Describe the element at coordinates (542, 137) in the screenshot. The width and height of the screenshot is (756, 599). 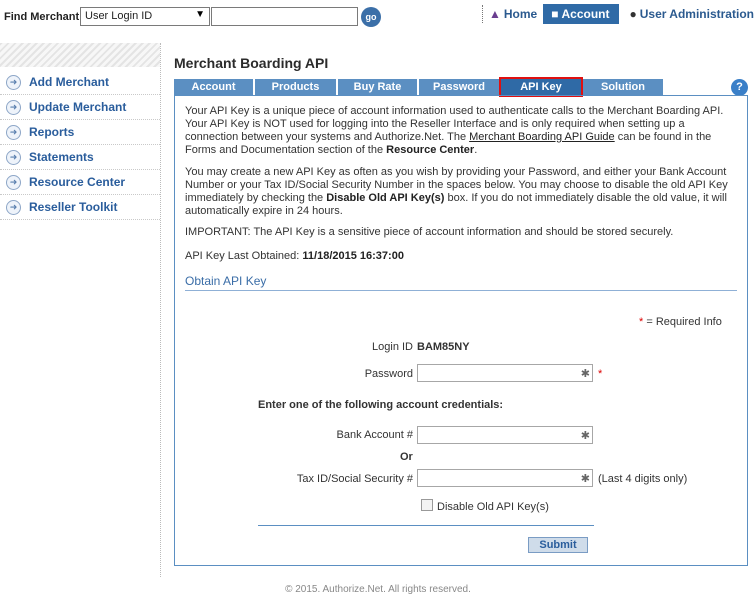
I see `guide-link: Merchant Boarding API Guide` at that location.